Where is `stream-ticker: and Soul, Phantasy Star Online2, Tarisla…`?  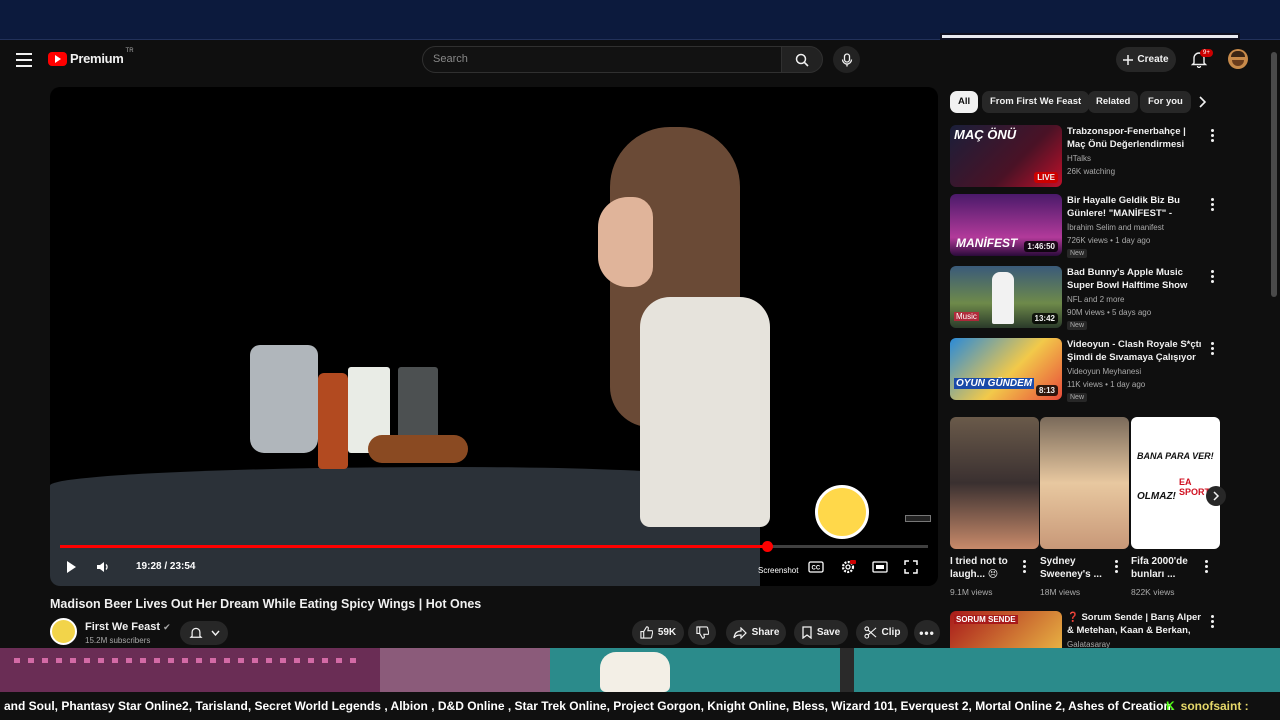 stream-ticker: and Soul, Phantasy Star Online2, Tarisla… is located at coordinates (640, 706).